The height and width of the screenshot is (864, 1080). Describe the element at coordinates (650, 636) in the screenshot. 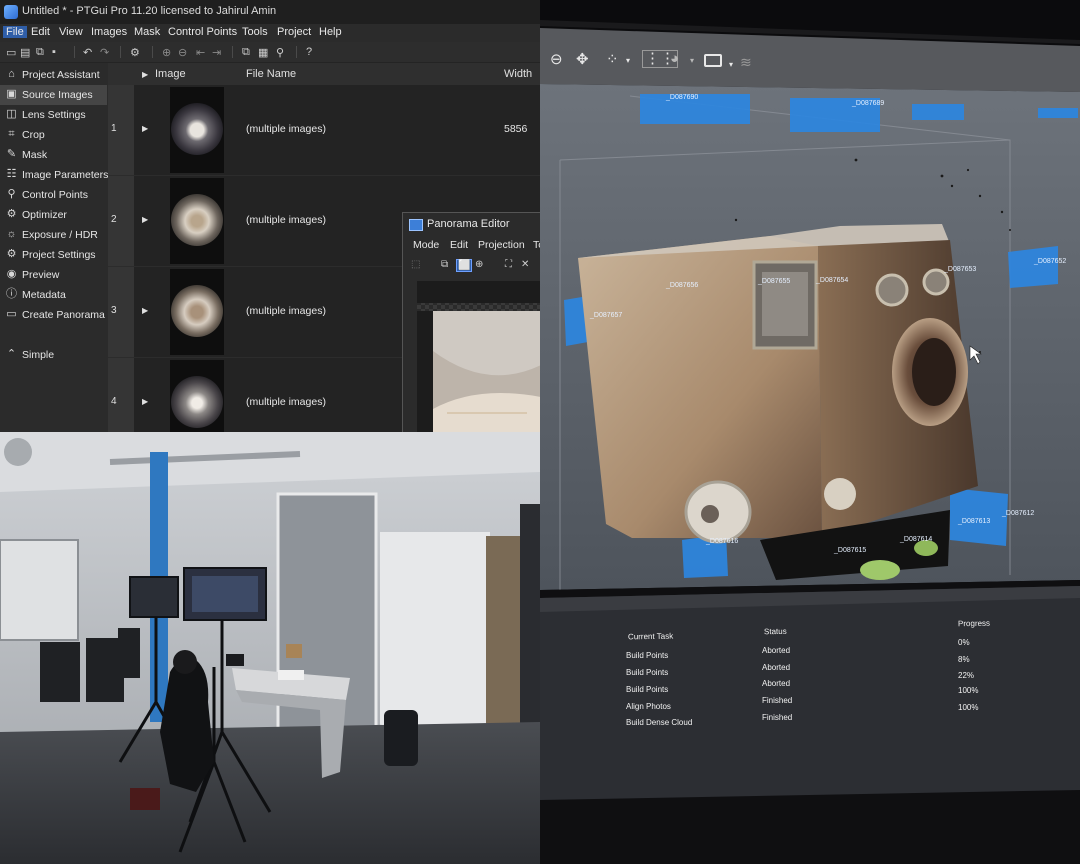

I see `tasks-header-current-task: Current Task` at that location.